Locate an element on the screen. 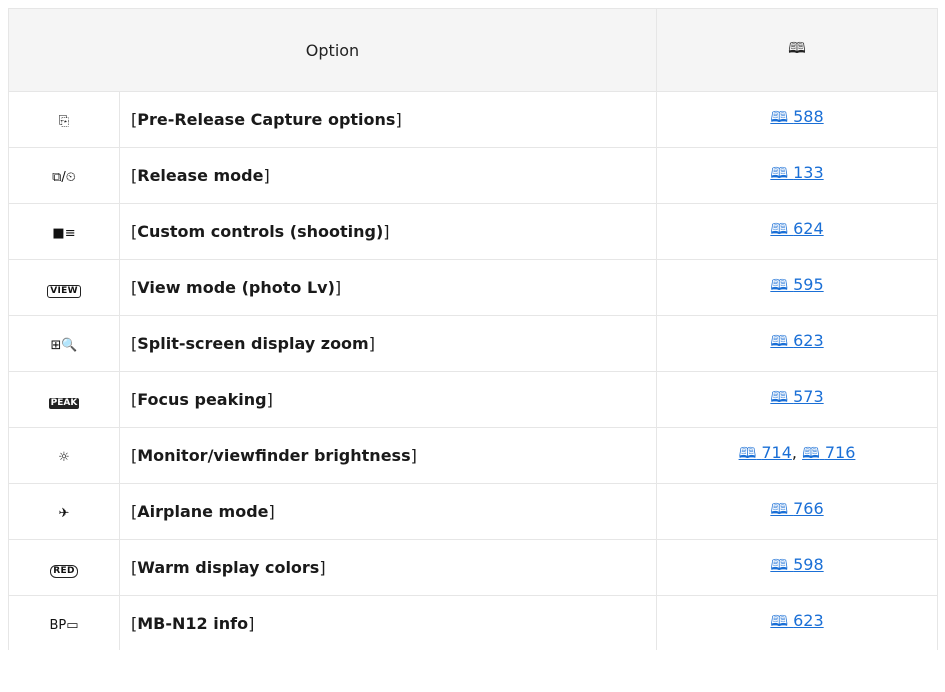  airplane-icon: ✈ is located at coordinates (64, 513).